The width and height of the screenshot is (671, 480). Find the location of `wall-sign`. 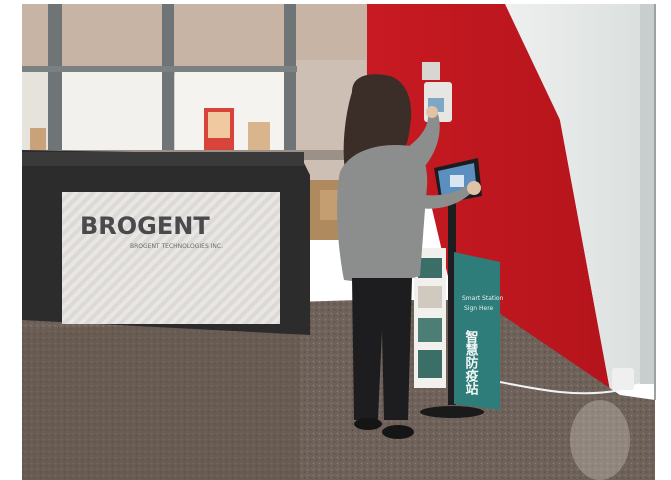

wall-sign is located at coordinates (431, 71).